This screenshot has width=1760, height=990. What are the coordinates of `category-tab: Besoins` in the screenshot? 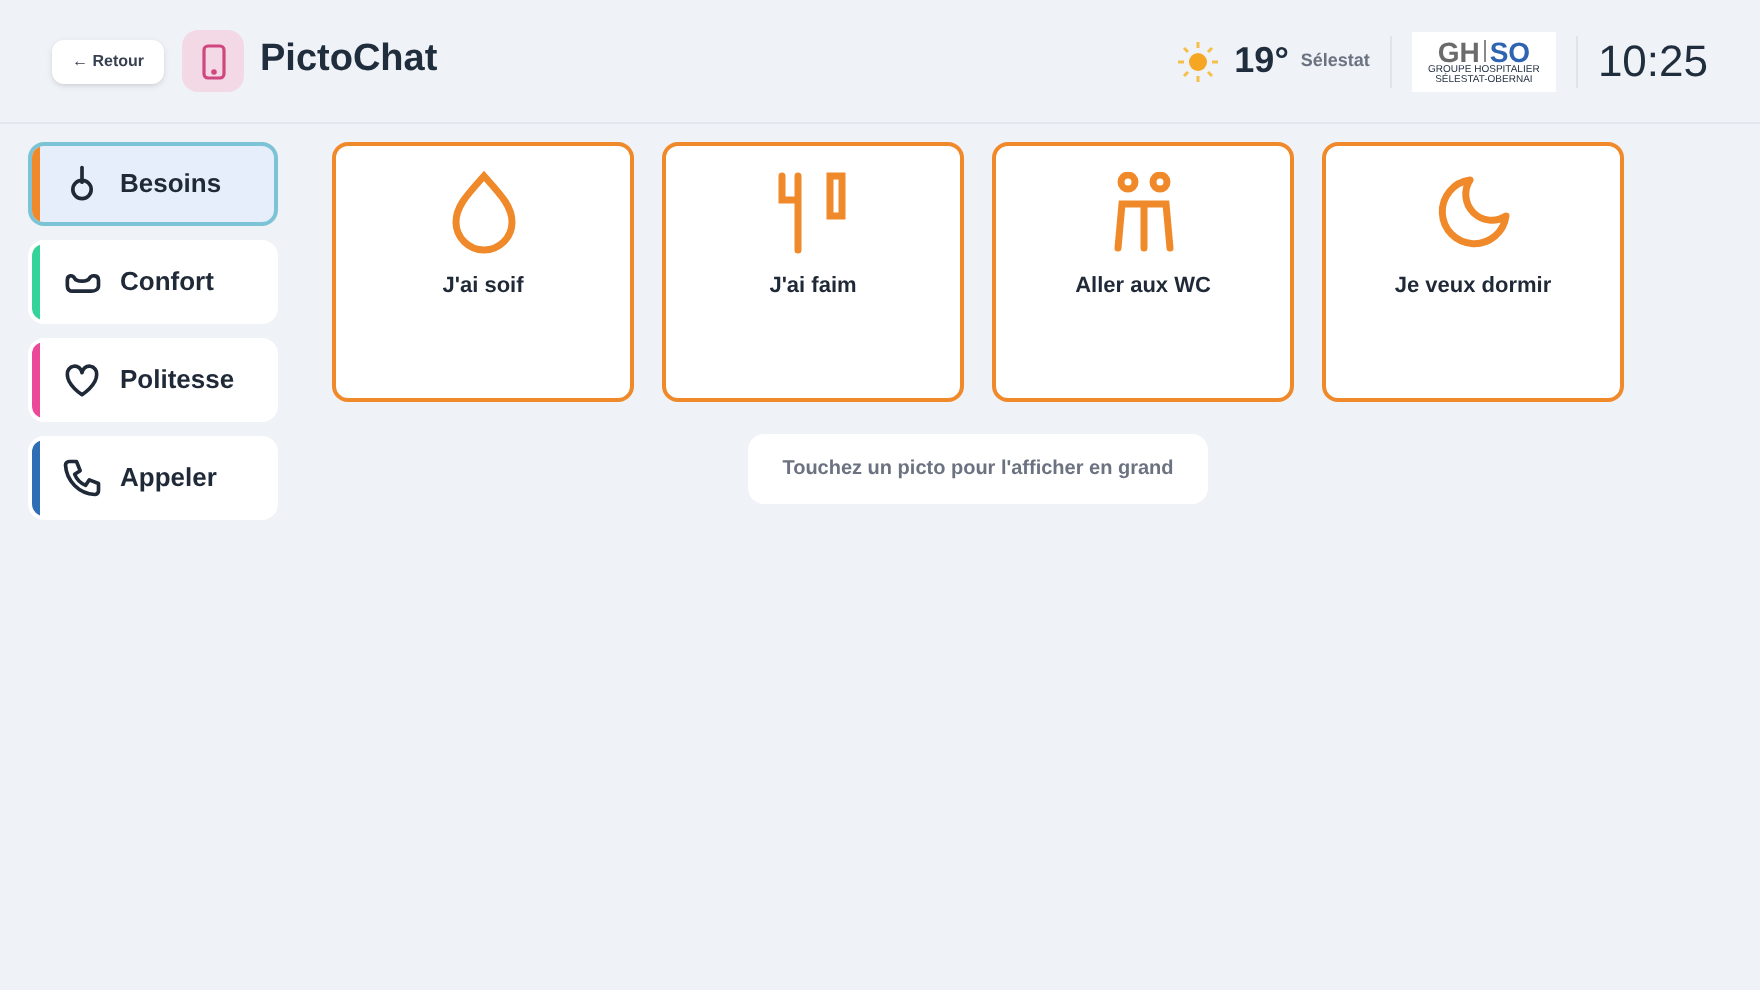 It's located at (153, 184).